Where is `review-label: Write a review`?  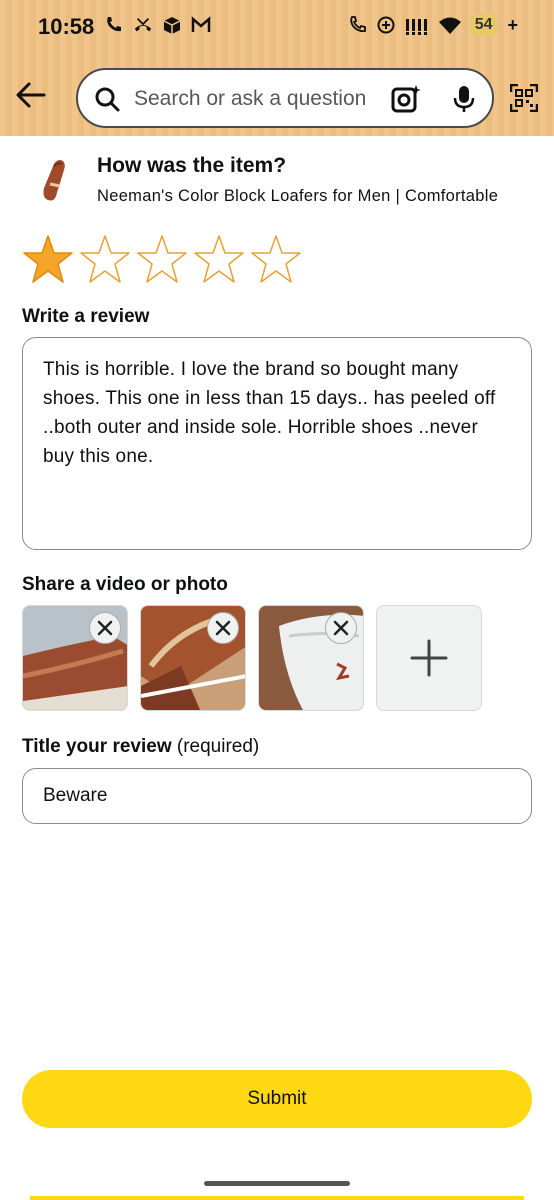 review-label: Write a review is located at coordinates (86, 316).